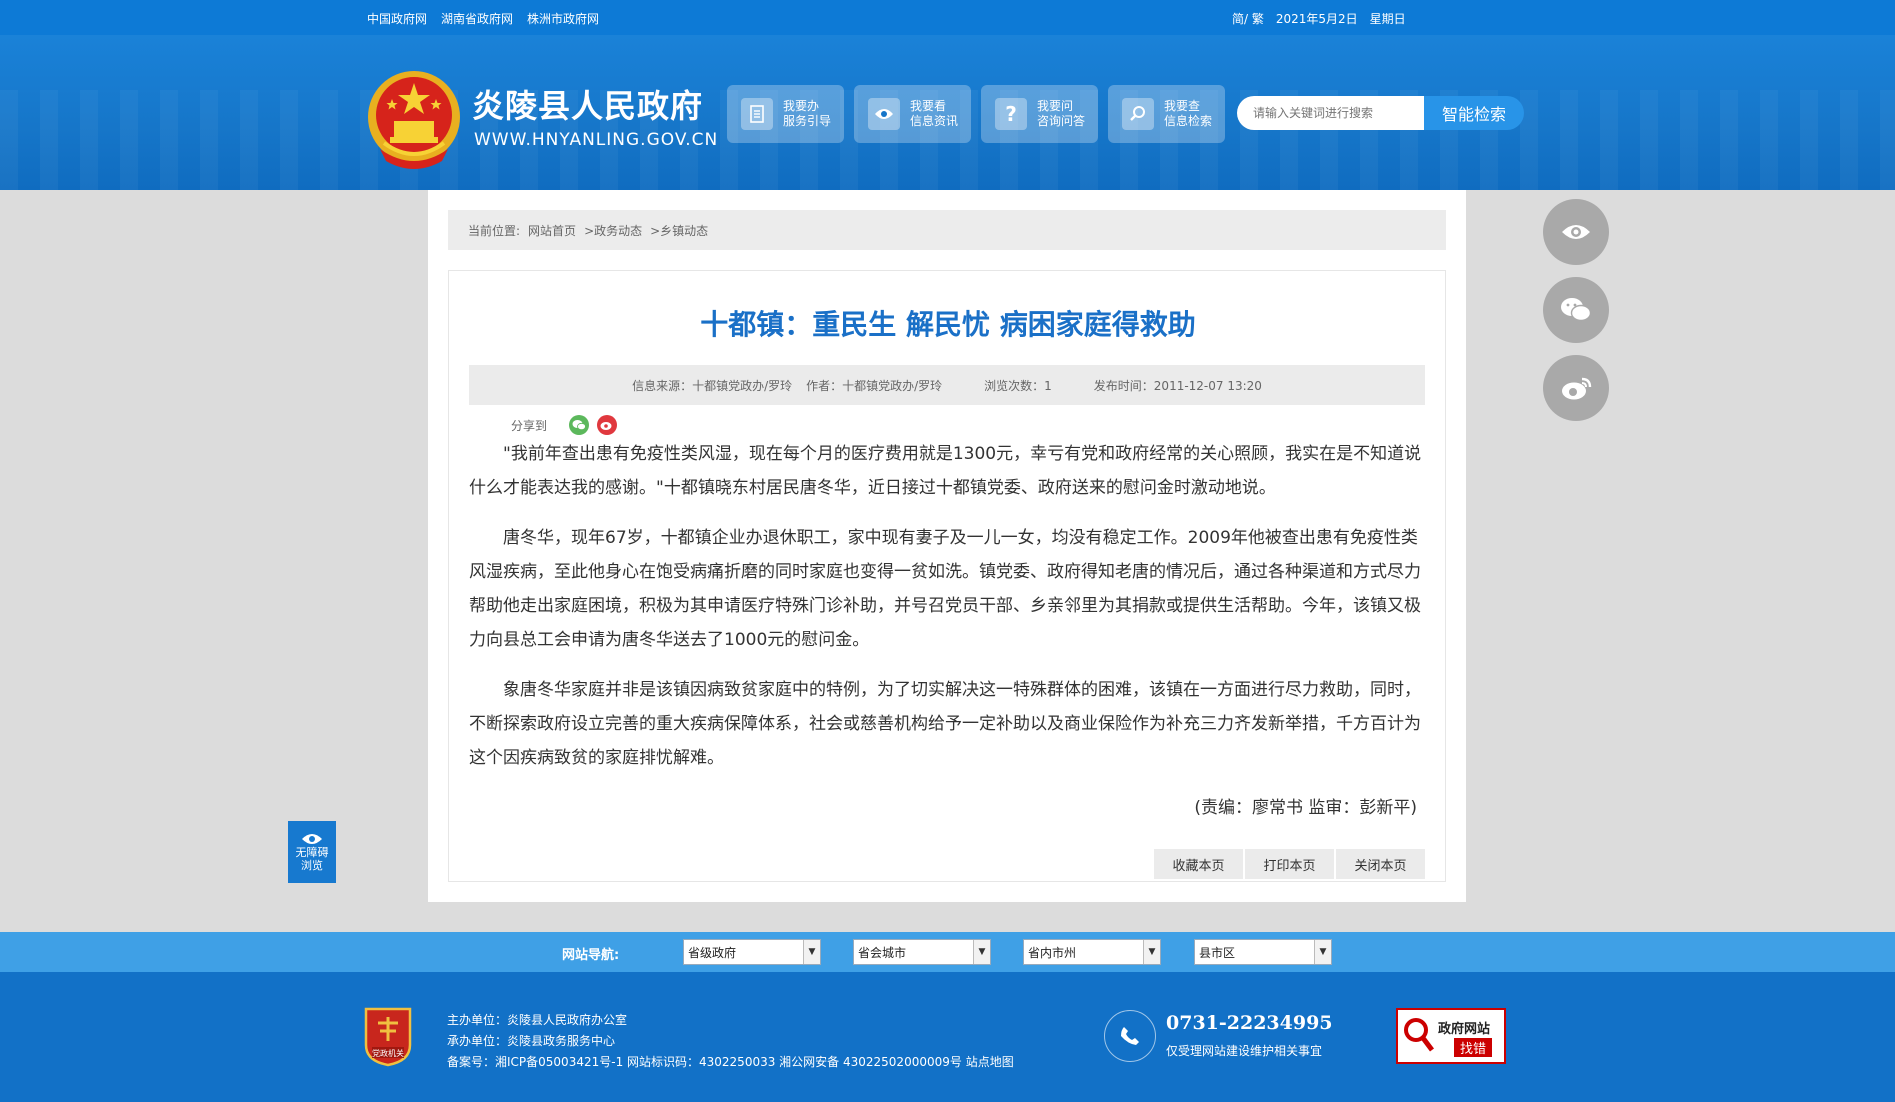 The height and width of the screenshot is (1102, 1895). What do you see at coordinates (1188, 121) in the screenshot?
I see `quick-button-line2: 信息检索` at bounding box center [1188, 121].